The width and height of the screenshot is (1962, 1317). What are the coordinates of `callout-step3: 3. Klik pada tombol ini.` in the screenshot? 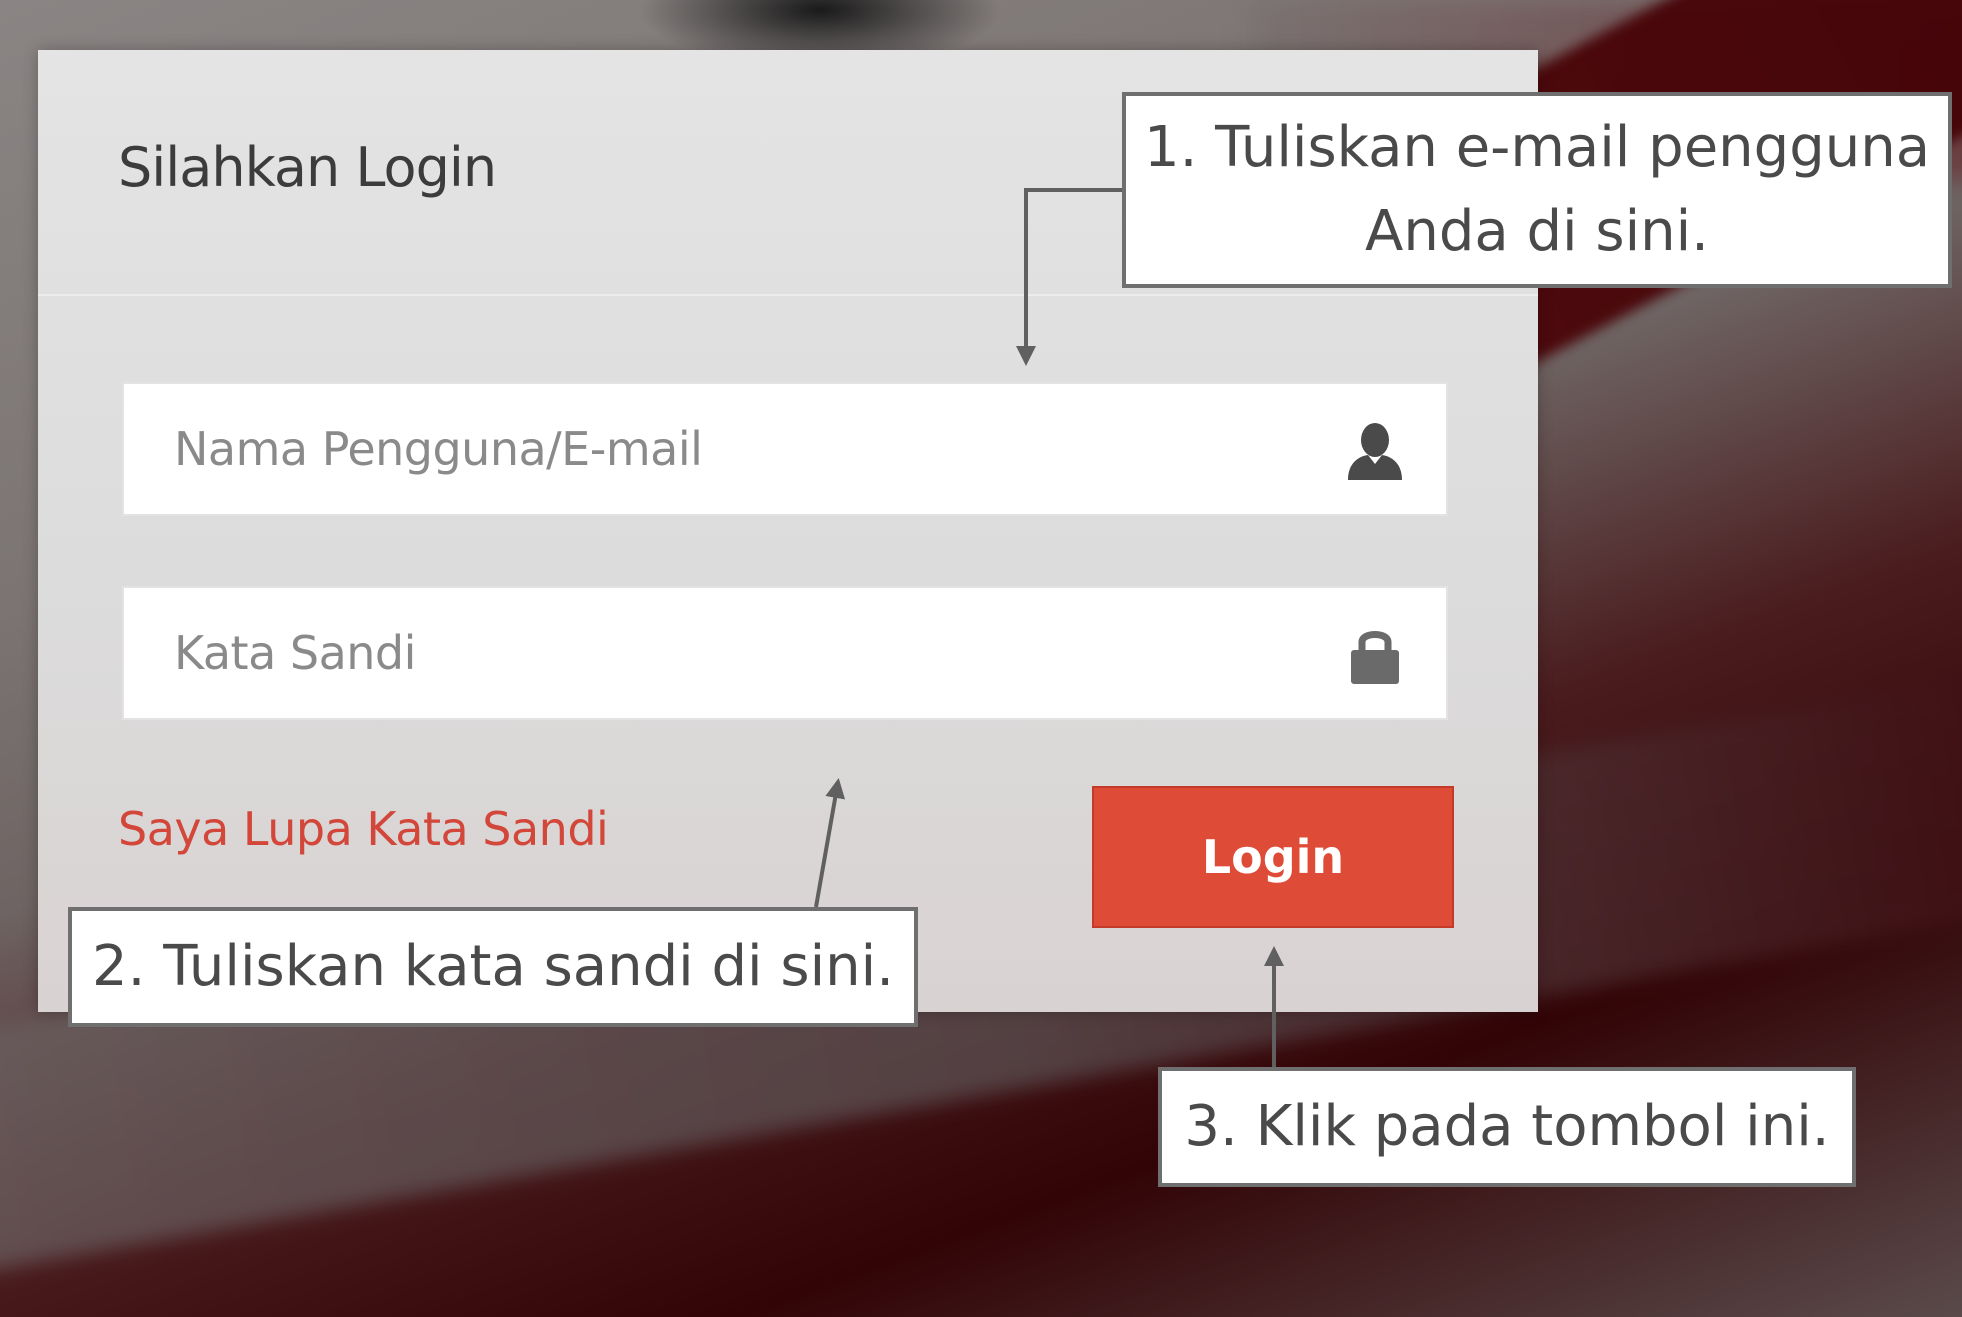 It's located at (1507, 1127).